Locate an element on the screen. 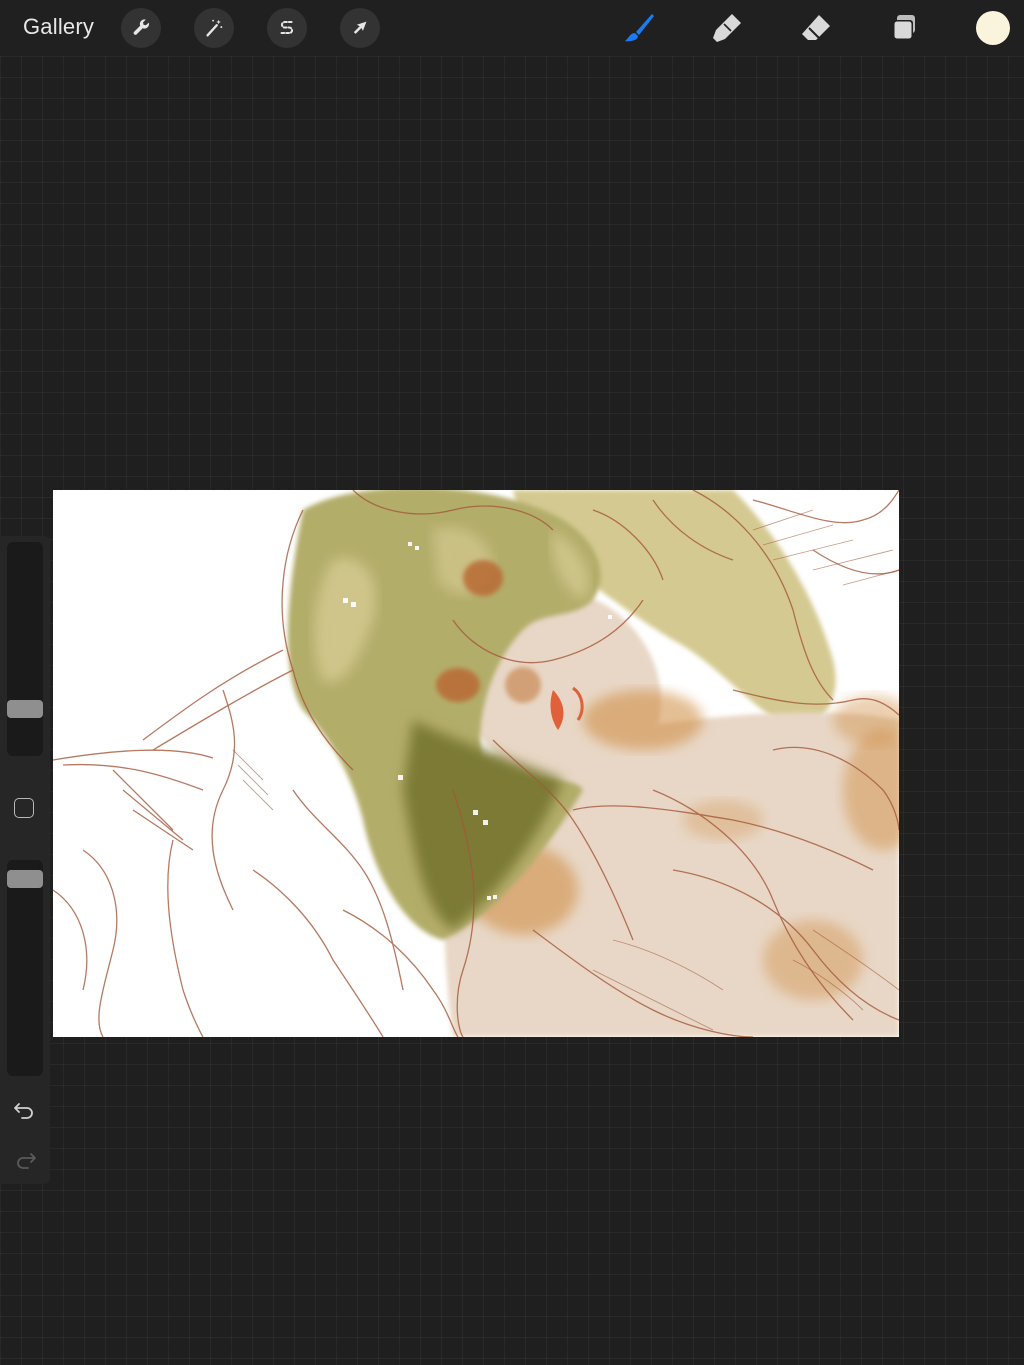 The height and width of the screenshot is (1365, 1024). top-toolbar: Gallery is located at coordinates (512, 28).